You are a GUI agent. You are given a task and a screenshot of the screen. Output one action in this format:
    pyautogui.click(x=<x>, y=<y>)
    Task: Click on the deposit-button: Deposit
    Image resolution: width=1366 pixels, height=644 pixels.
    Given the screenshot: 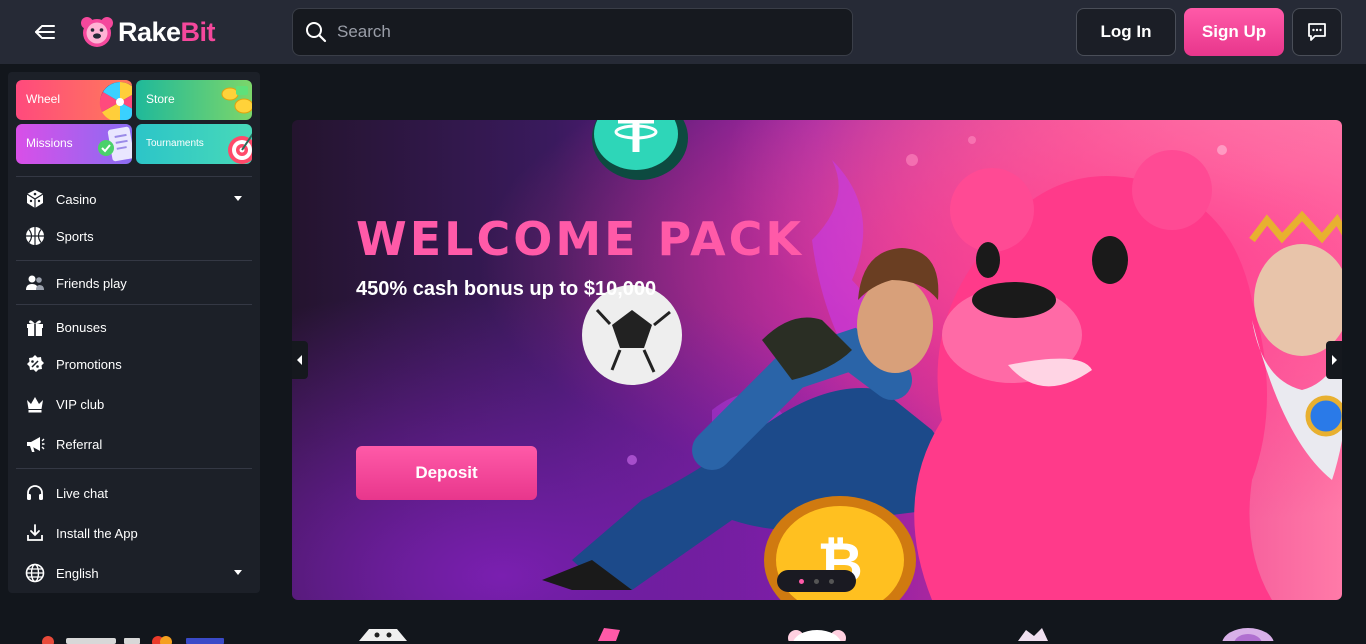 What is the action you would take?
    pyautogui.click(x=446, y=473)
    